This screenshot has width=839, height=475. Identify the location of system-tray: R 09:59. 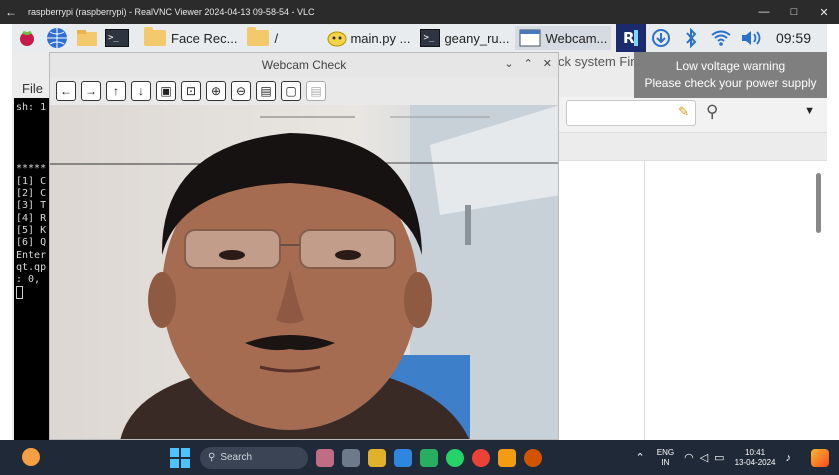
(721, 38).